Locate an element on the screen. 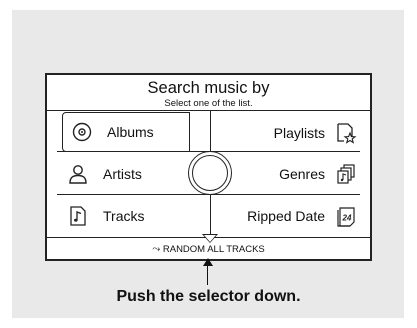  callout-line is located at coordinates (207, 274).